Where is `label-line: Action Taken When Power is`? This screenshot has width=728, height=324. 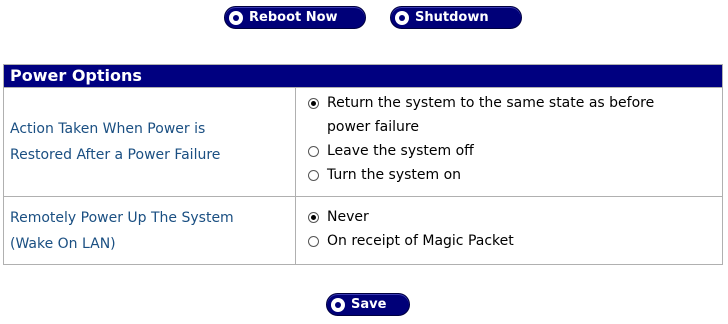 label-line: Action Taken When Power is is located at coordinates (108, 129).